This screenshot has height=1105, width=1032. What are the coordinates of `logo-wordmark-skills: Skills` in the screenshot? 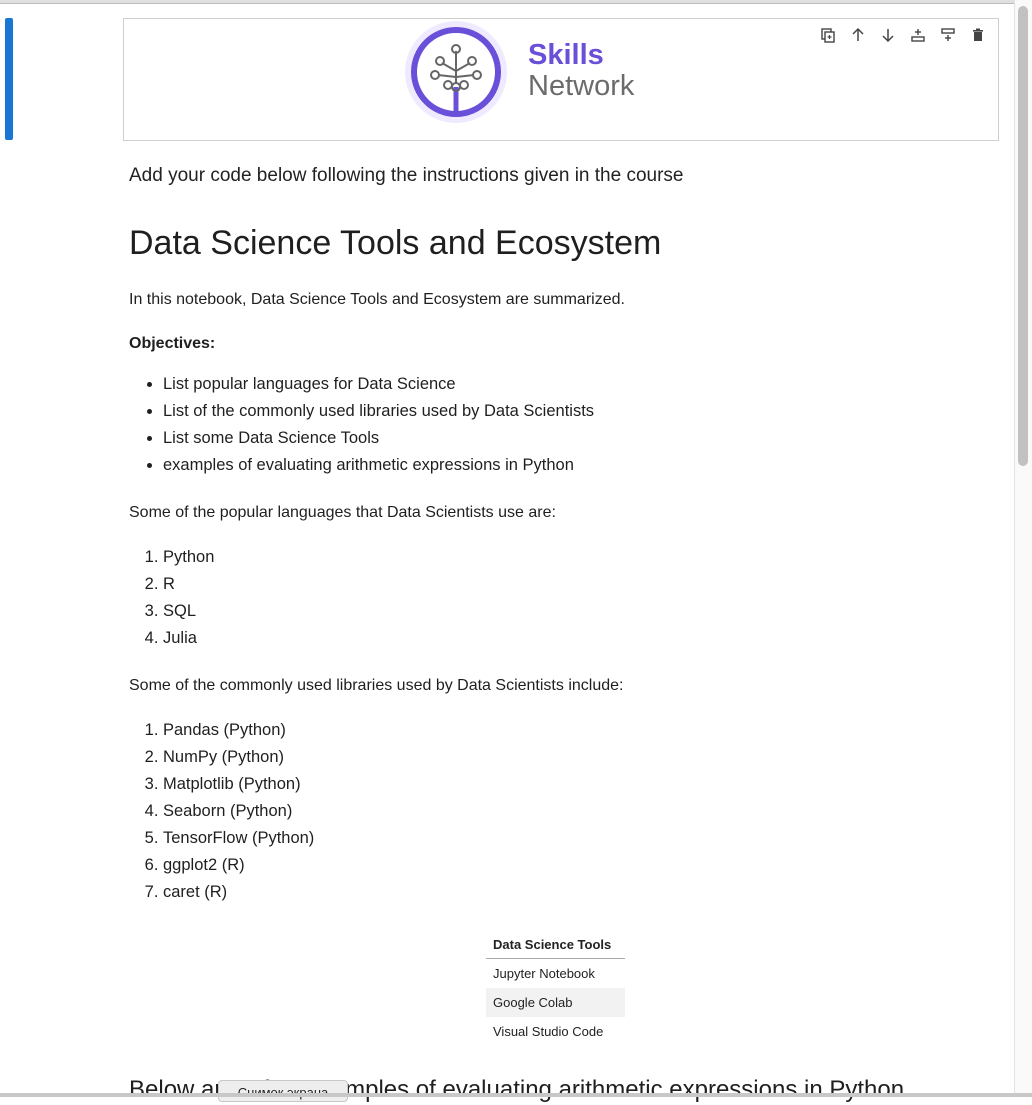 It's located at (566, 55).